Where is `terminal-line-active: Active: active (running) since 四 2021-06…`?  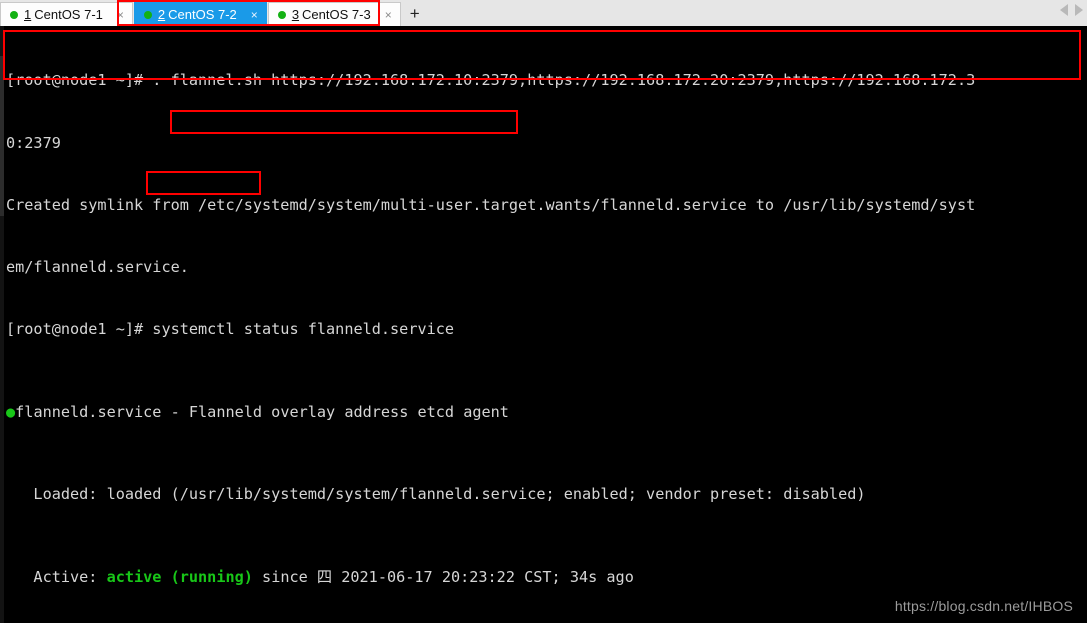 terminal-line-active: Active: active (running) since 四 2021-06… is located at coordinates (546, 577).